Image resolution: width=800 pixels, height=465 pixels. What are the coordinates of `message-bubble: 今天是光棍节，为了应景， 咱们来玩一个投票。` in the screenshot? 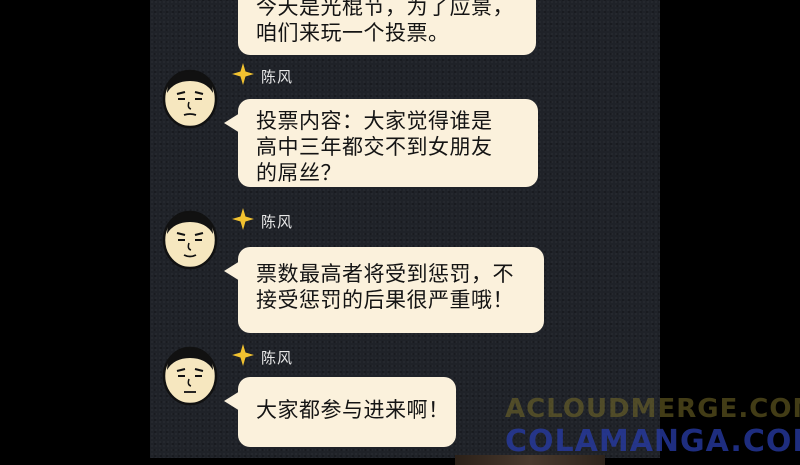 It's located at (387, 27).